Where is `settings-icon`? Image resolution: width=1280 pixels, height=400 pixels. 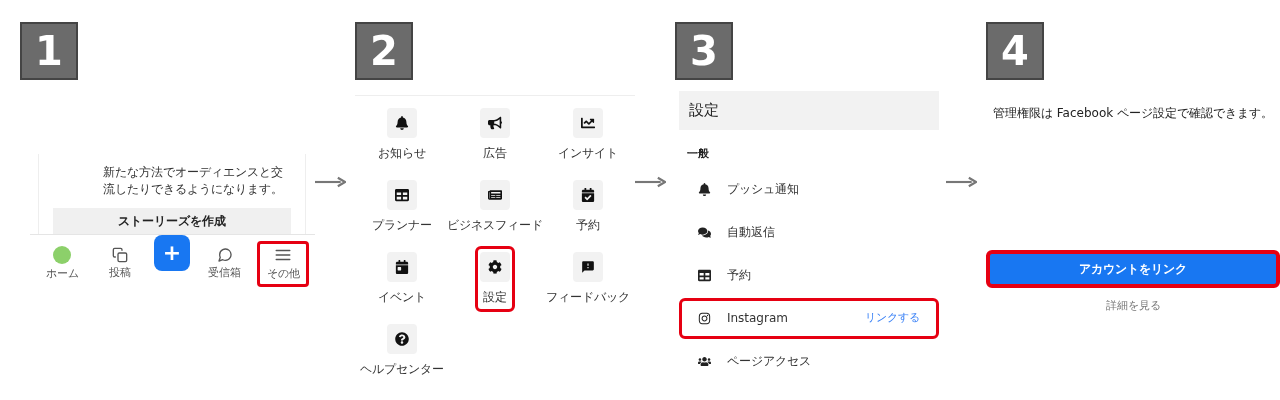 settings-icon is located at coordinates (494, 267).